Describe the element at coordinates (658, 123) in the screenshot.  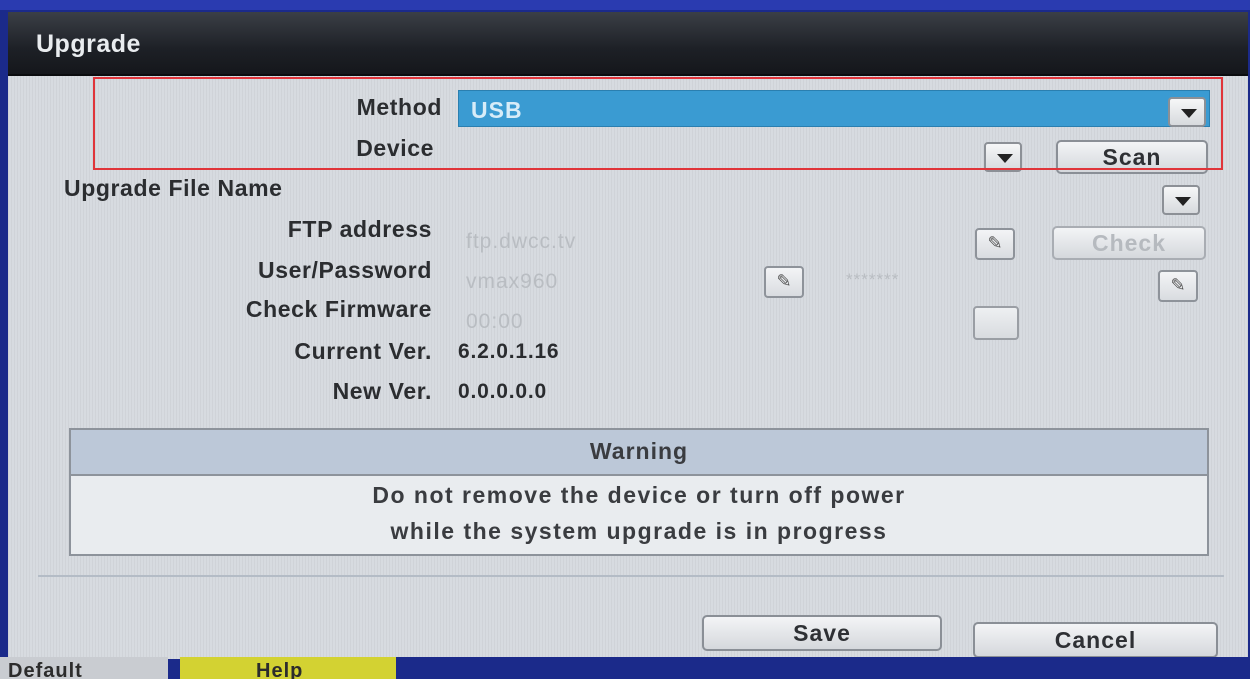
I see `highlight-box` at that location.